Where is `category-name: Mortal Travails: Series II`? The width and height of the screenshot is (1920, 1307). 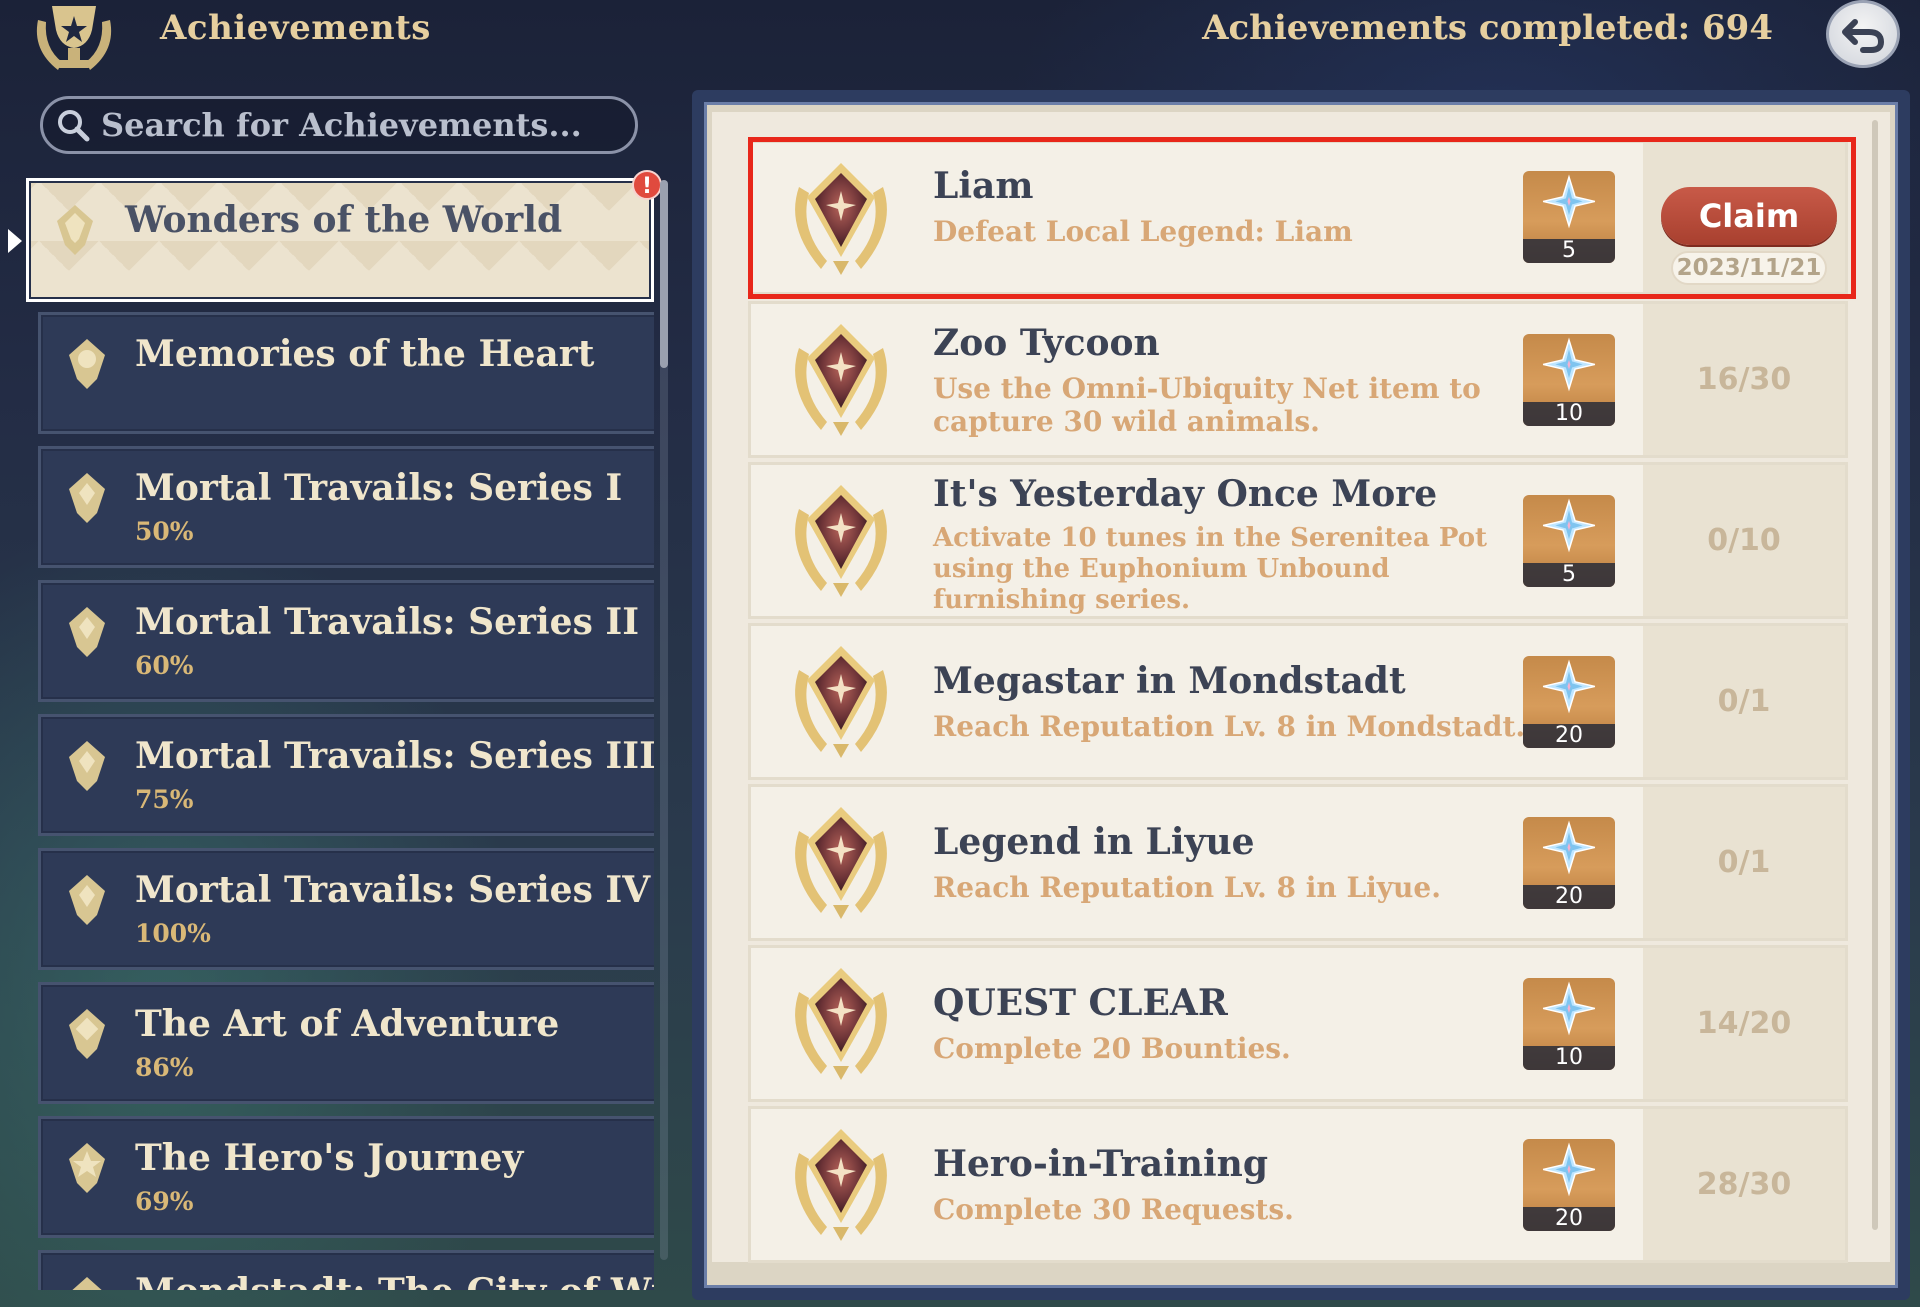 category-name: Mortal Travails: Series II is located at coordinates (387, 622).